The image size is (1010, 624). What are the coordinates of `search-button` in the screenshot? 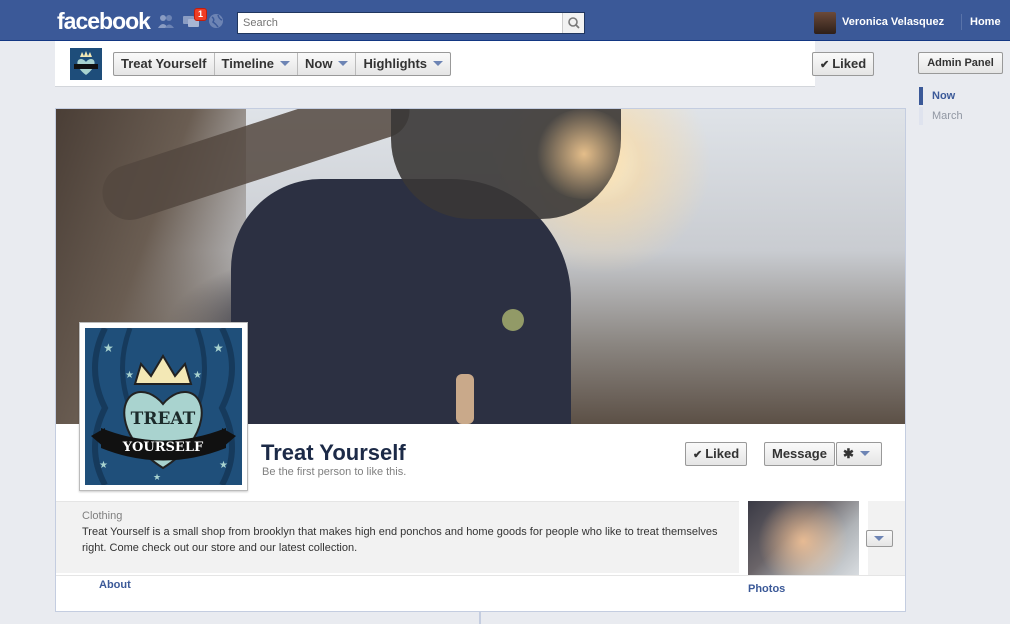 It's located at (573, 23).